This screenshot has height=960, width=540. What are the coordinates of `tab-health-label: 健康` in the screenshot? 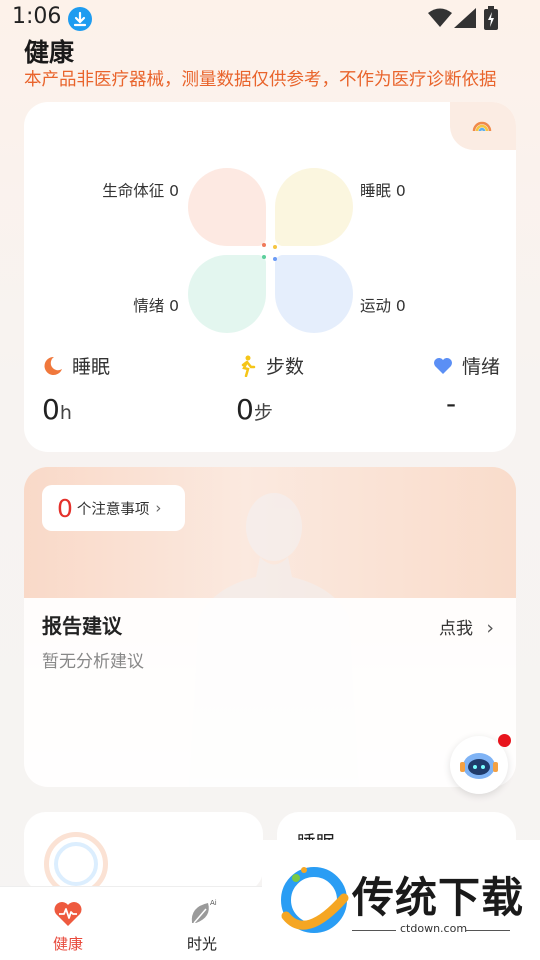 It's located at (67, 944).